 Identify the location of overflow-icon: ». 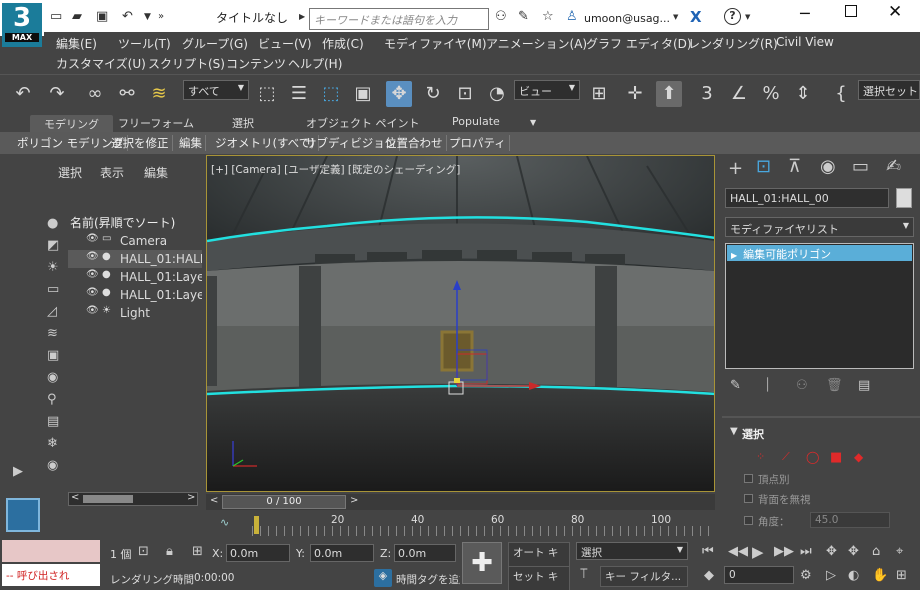
(161, 16).